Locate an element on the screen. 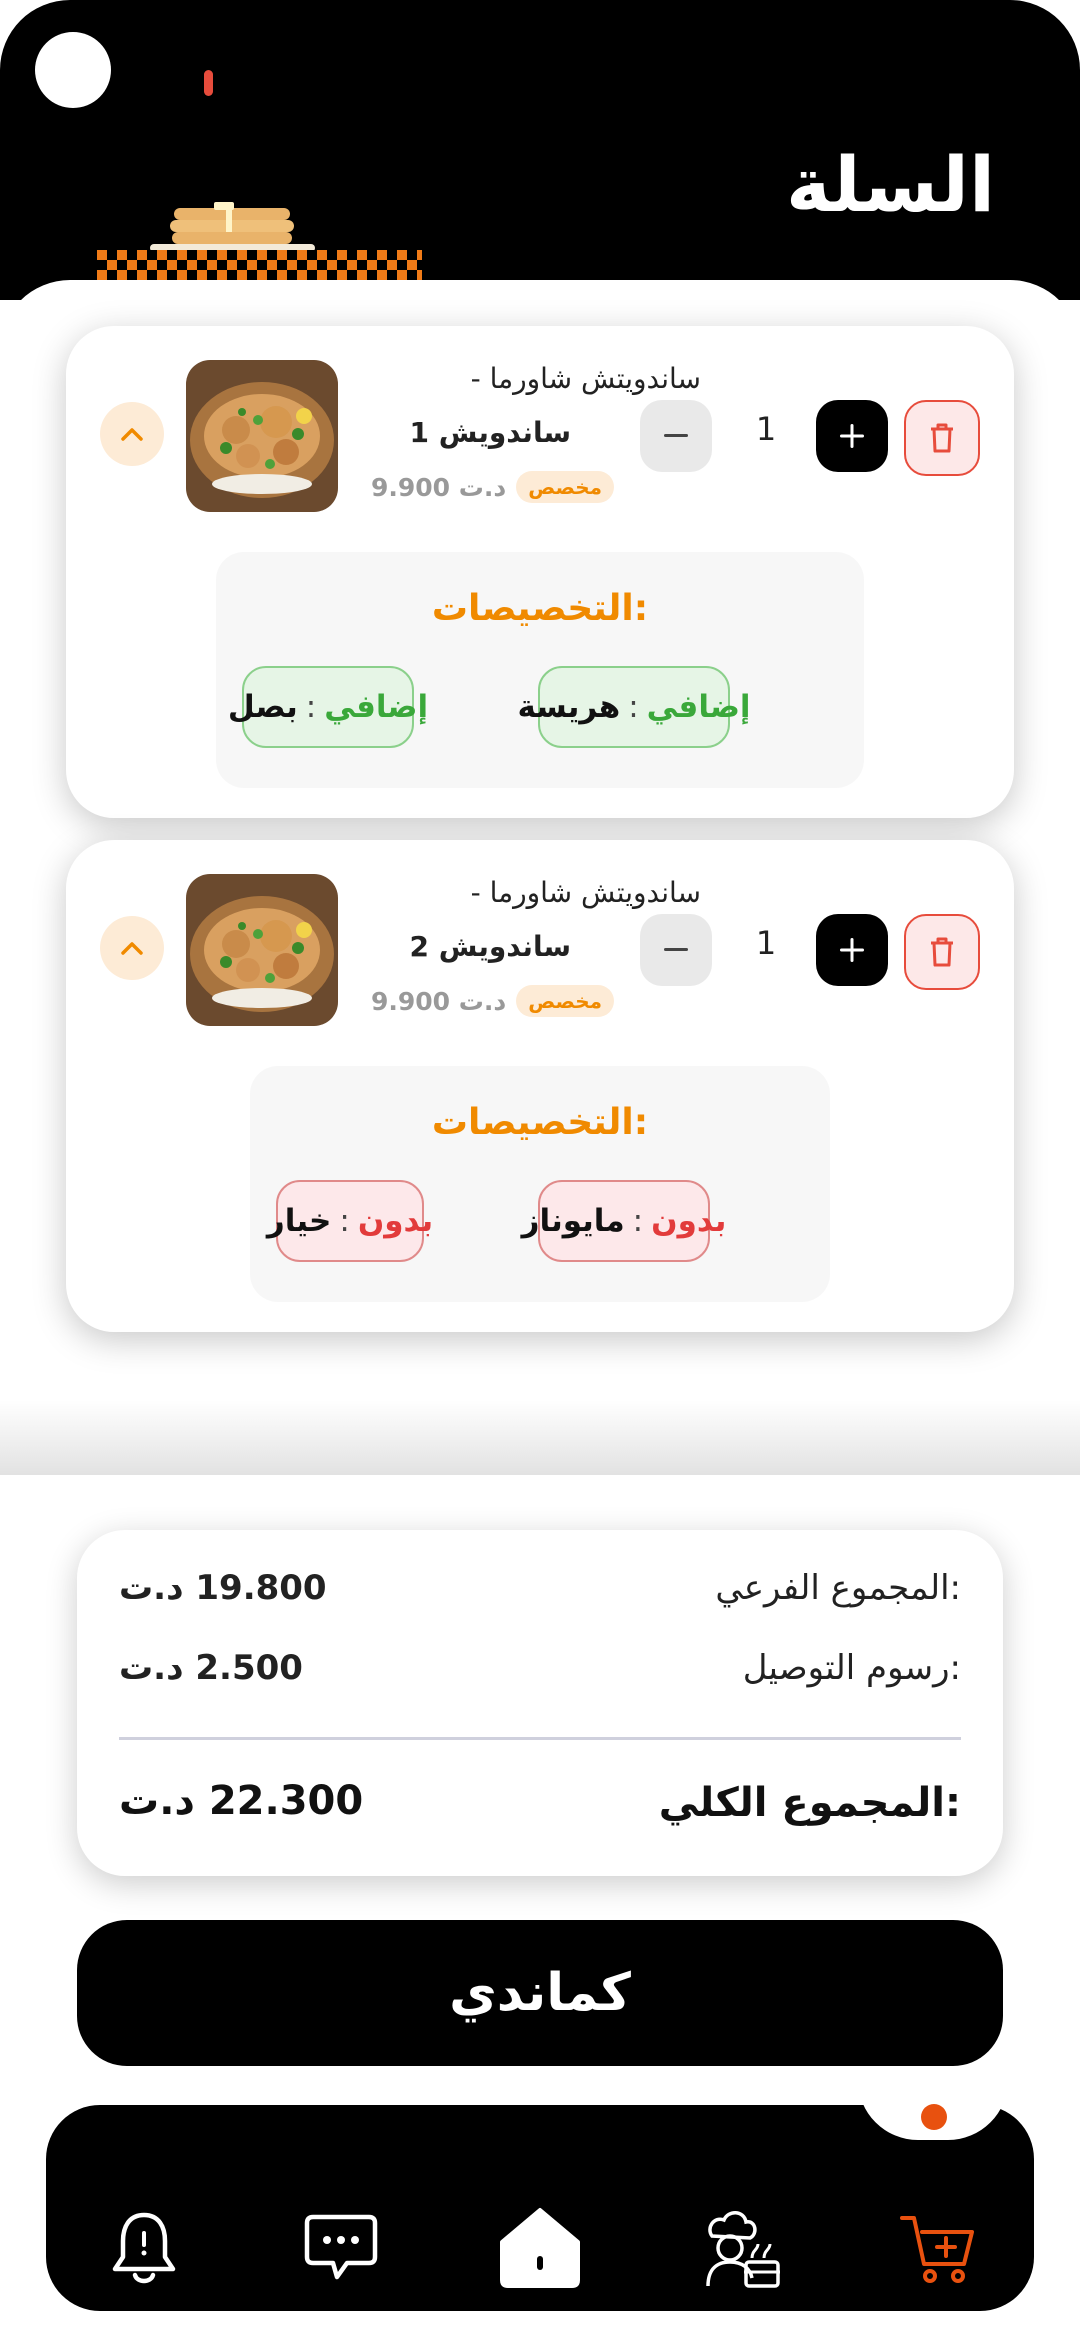 This screenshot has height=2340, width=1080. customization-chip: بدون : خيار is located at coordinates (350, 1221).